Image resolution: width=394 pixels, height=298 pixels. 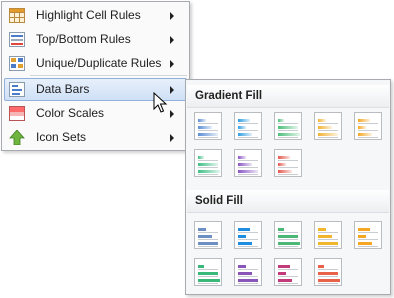 I want to click on menu-item-top-bottom-rules: Top/Bottom Rules, so click(x=95, y=39).